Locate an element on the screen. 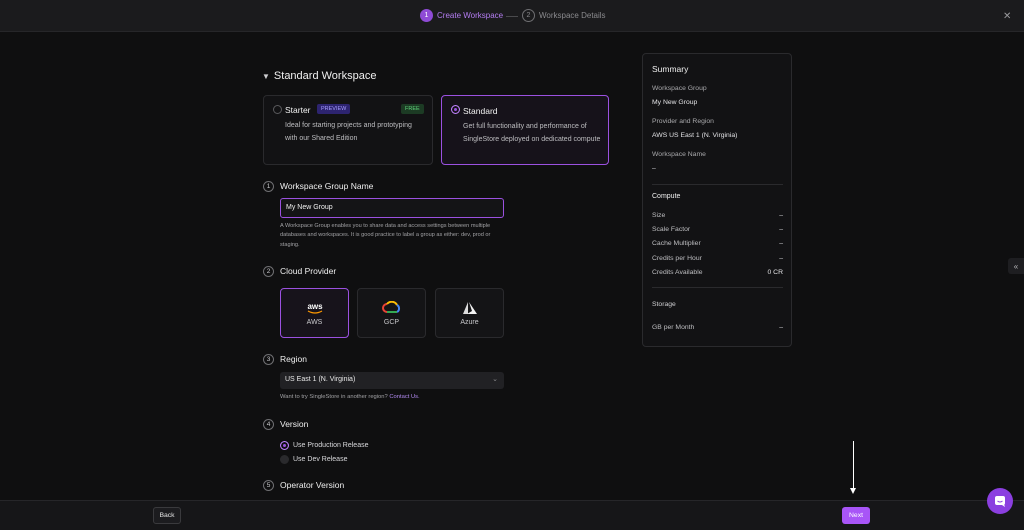 This screenshot has height=530, width=1024. provider-label: Azure is located at coordinates (469, 322).